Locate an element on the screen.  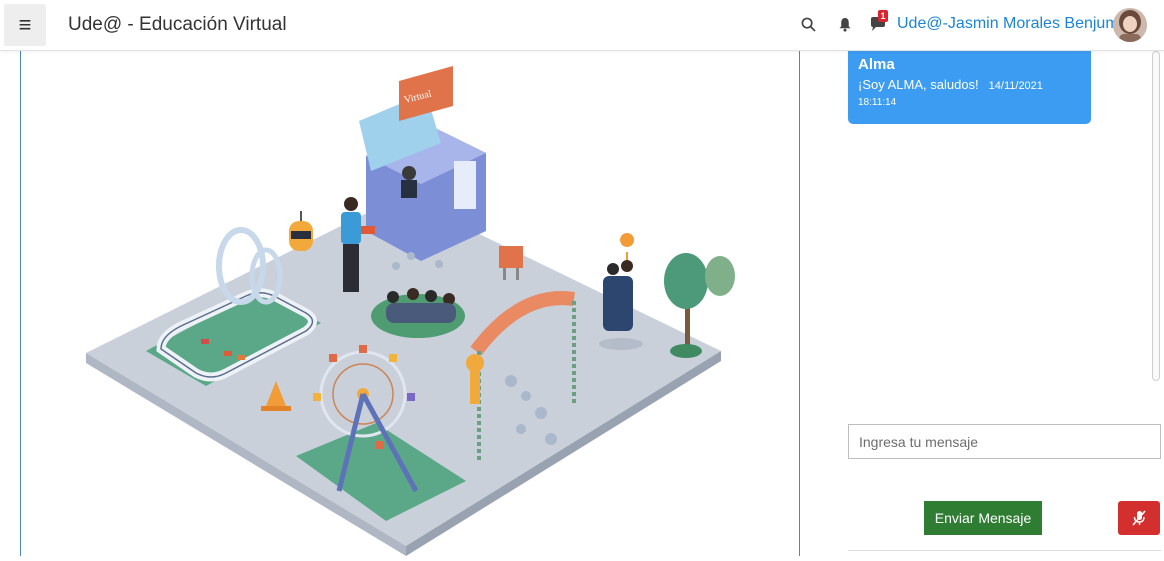
user-name-link: Ude@-Jasmin Morales Benjumea is located at coordinates (1016, 24).